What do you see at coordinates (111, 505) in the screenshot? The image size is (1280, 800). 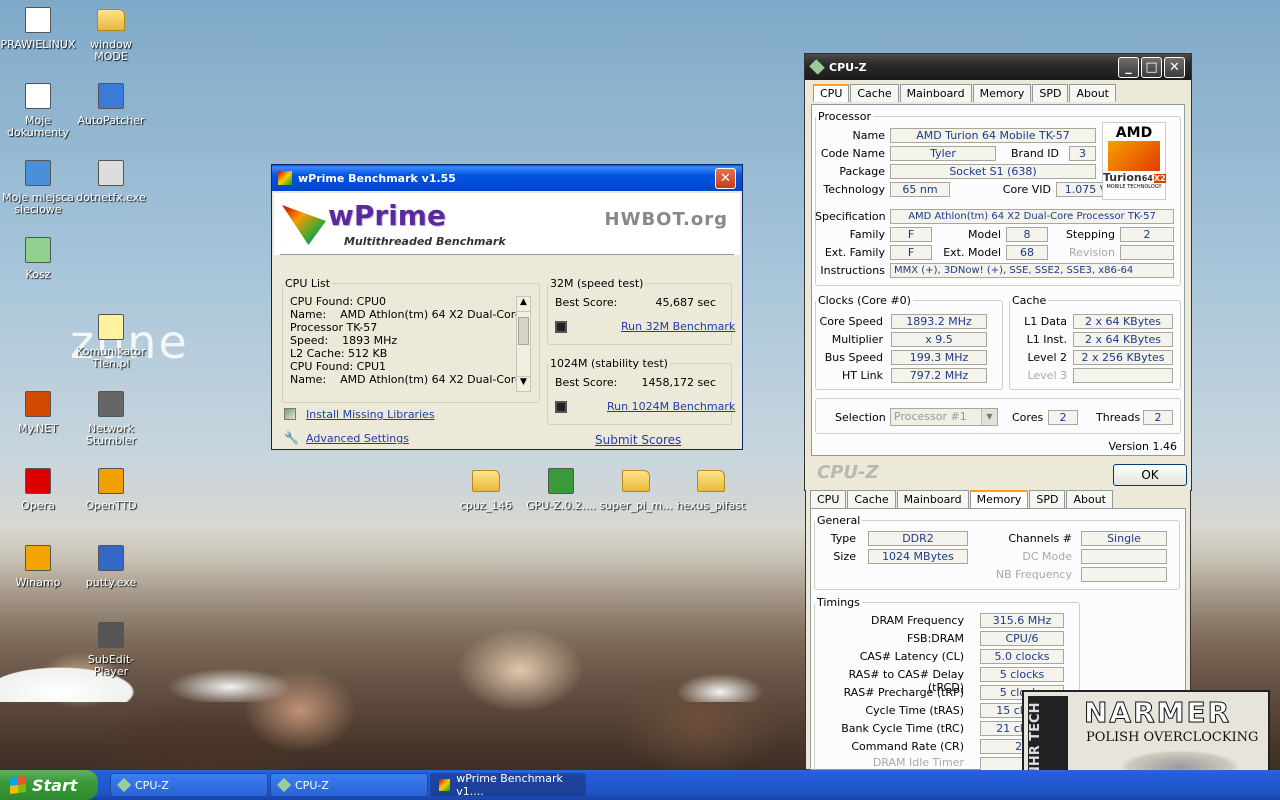 I see `desktop-icon-label: OpenTTD` at bounding box center [111, 505].